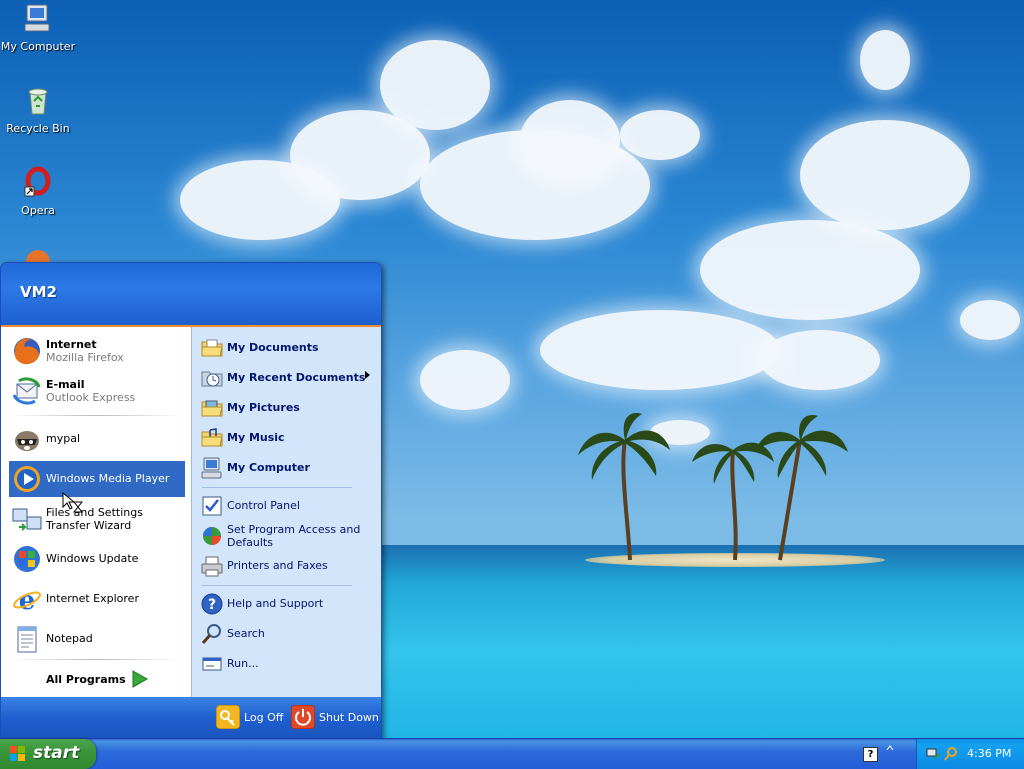 The image size is (1024, 769). I want to click on hourglass-cursor-icon, so click(73, 502).